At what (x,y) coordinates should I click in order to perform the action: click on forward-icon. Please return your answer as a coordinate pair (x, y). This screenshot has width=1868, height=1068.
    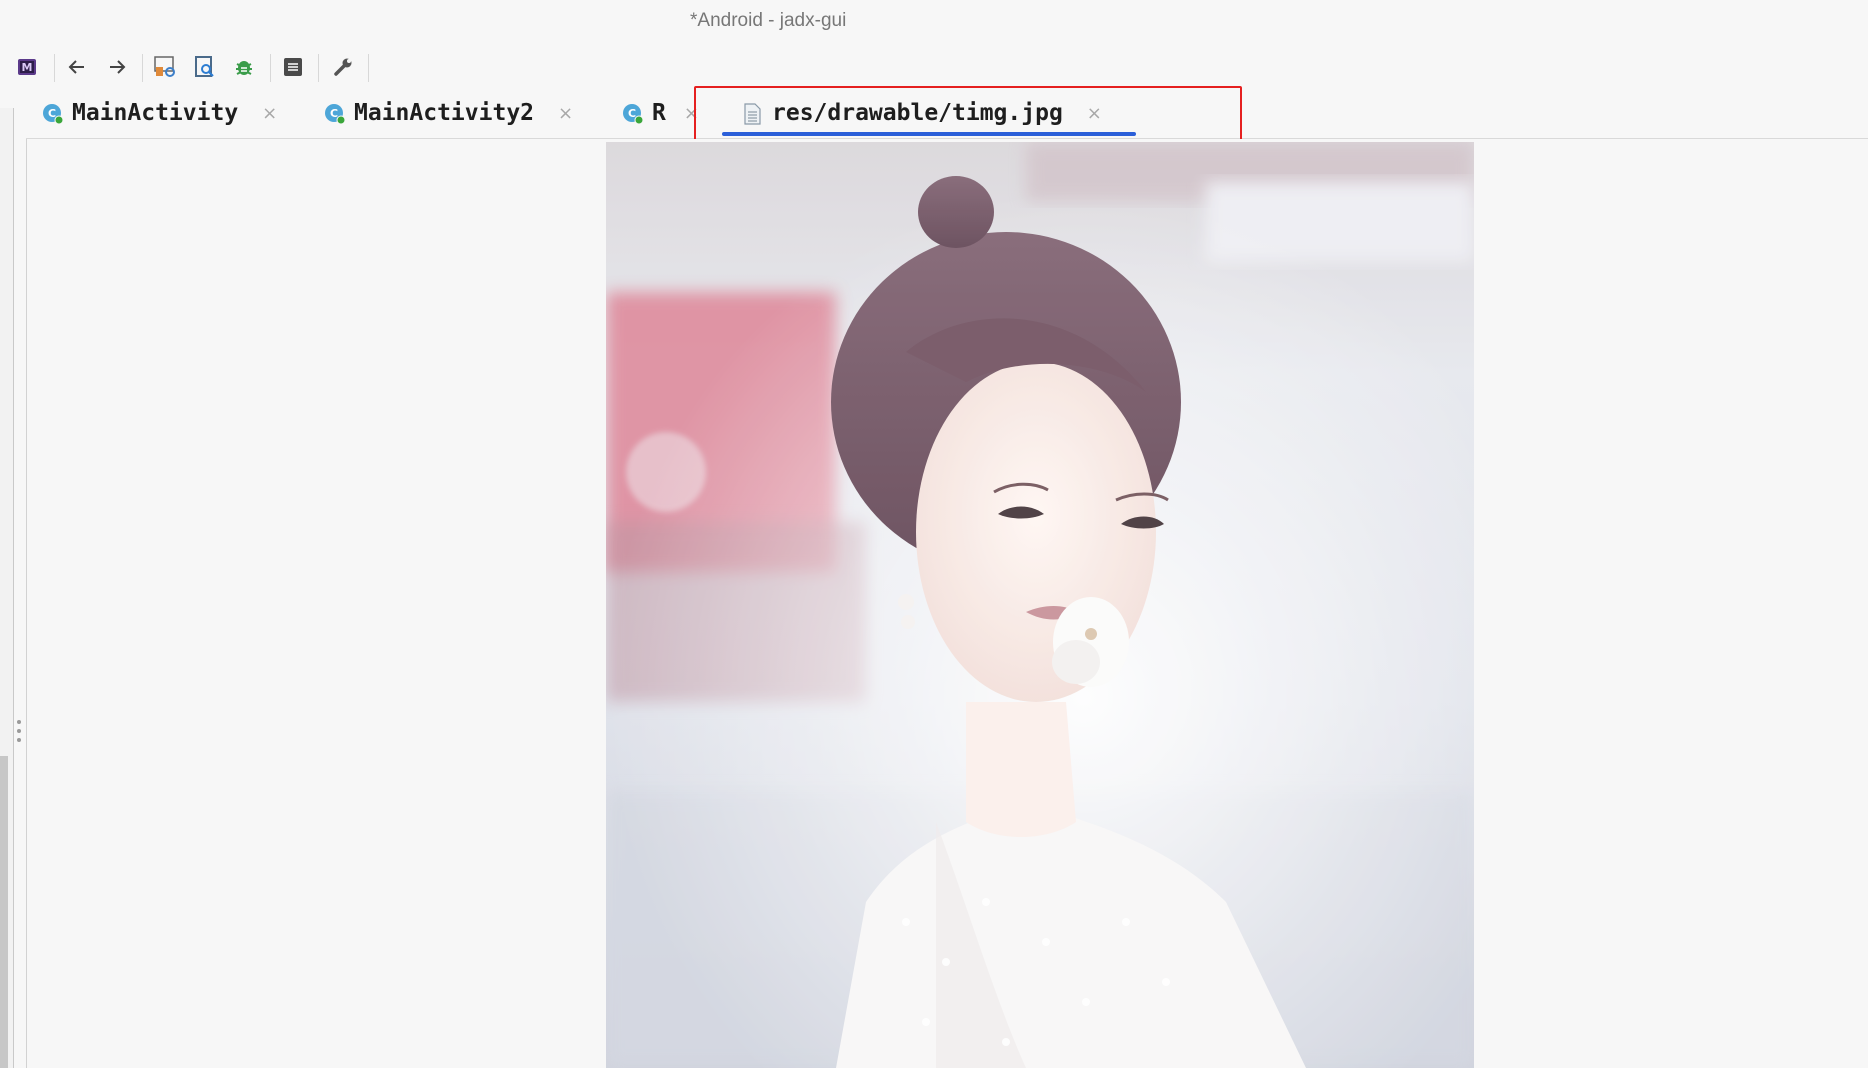
    Looking at the image, I should click on (117, 67).